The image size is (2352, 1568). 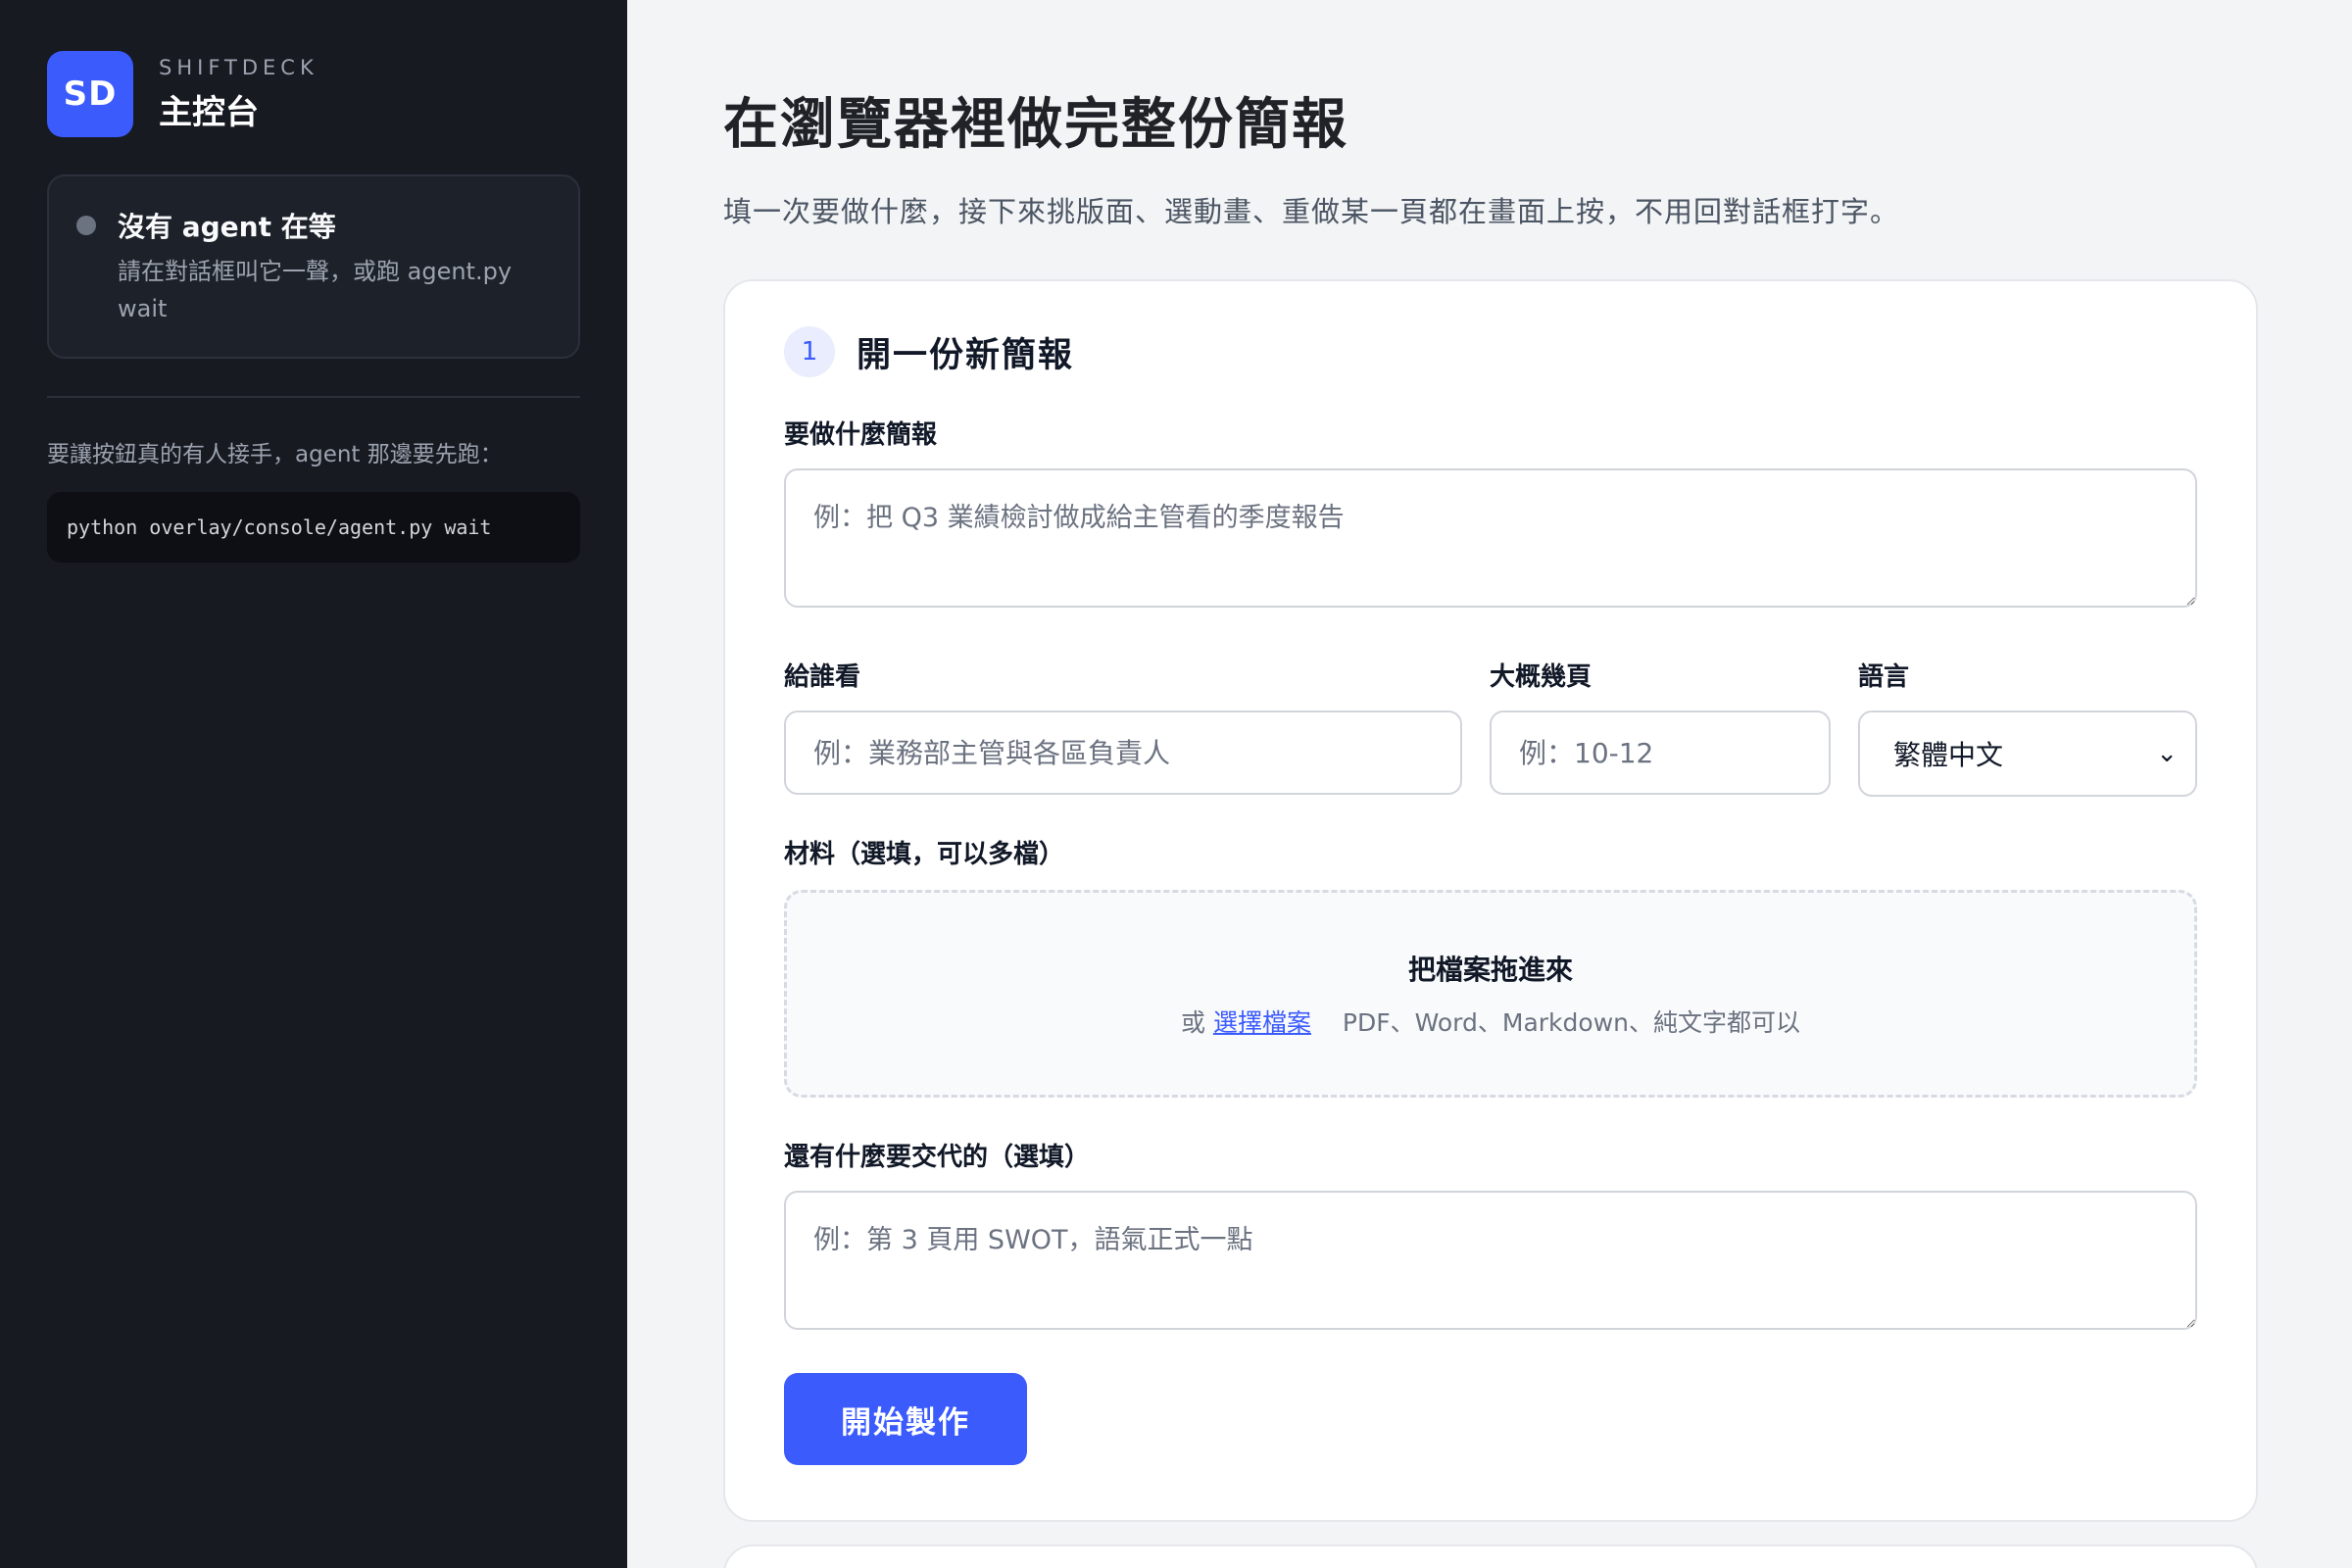 I want to click on page-subtitle: 填一次要做什麼，接下來挑版面、選動畫、重做某一頁都在畫面上按，不用回對話框打字。, so click(x=1311, y=211).